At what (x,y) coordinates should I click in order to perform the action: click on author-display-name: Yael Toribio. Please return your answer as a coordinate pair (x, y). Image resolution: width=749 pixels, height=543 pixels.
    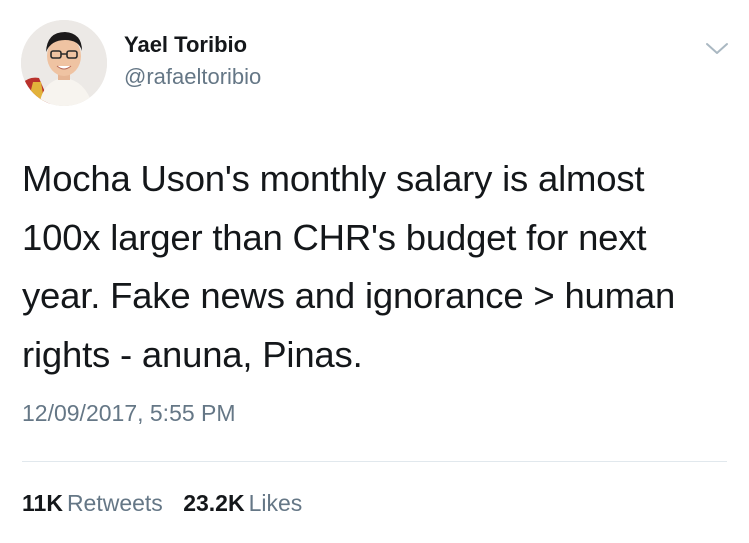
    Looking at the image, I should click on (185, 45).